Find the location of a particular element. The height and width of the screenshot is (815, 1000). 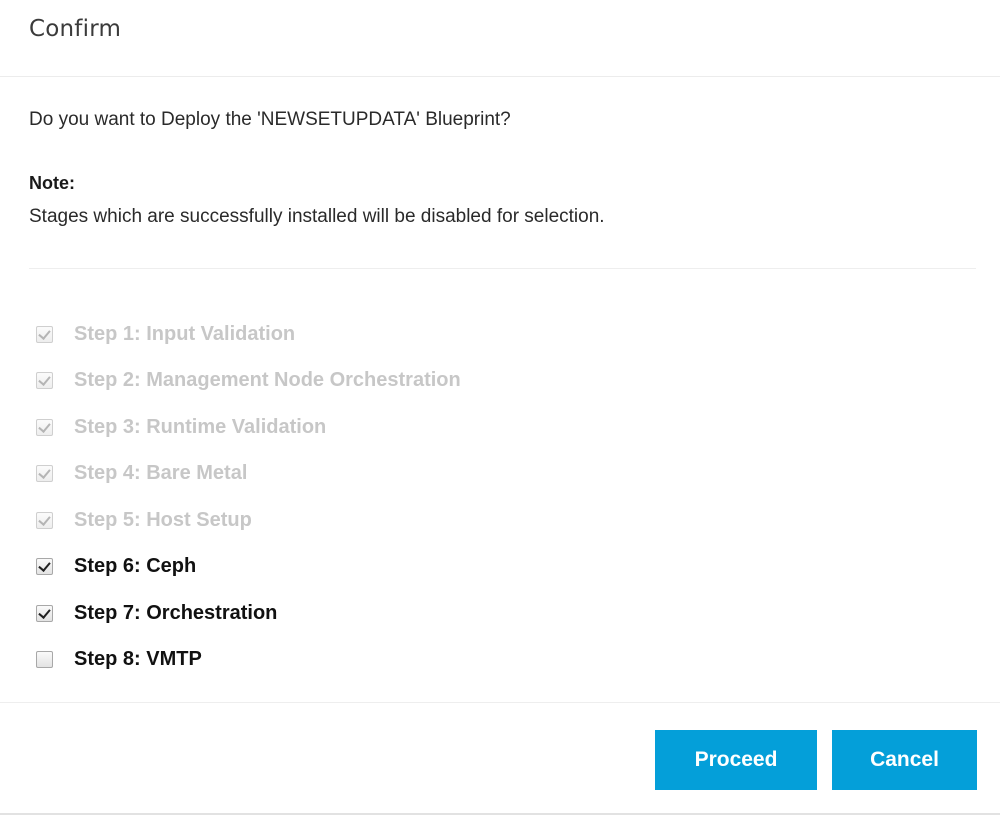

note-label: Note: is located at coordinates (52, 183).